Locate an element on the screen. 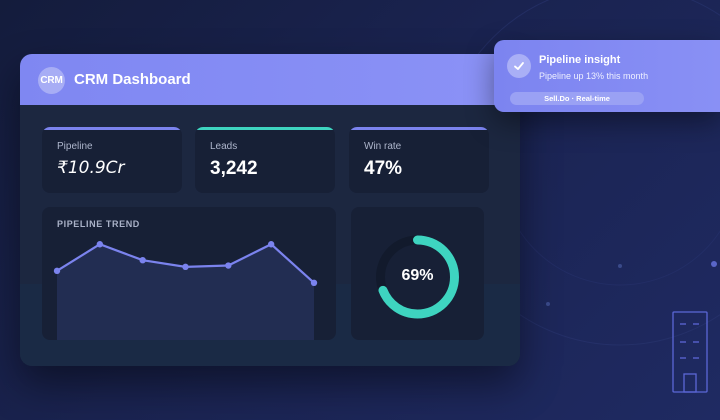  kpi-label: Leads is located at coordinates (224, 146).